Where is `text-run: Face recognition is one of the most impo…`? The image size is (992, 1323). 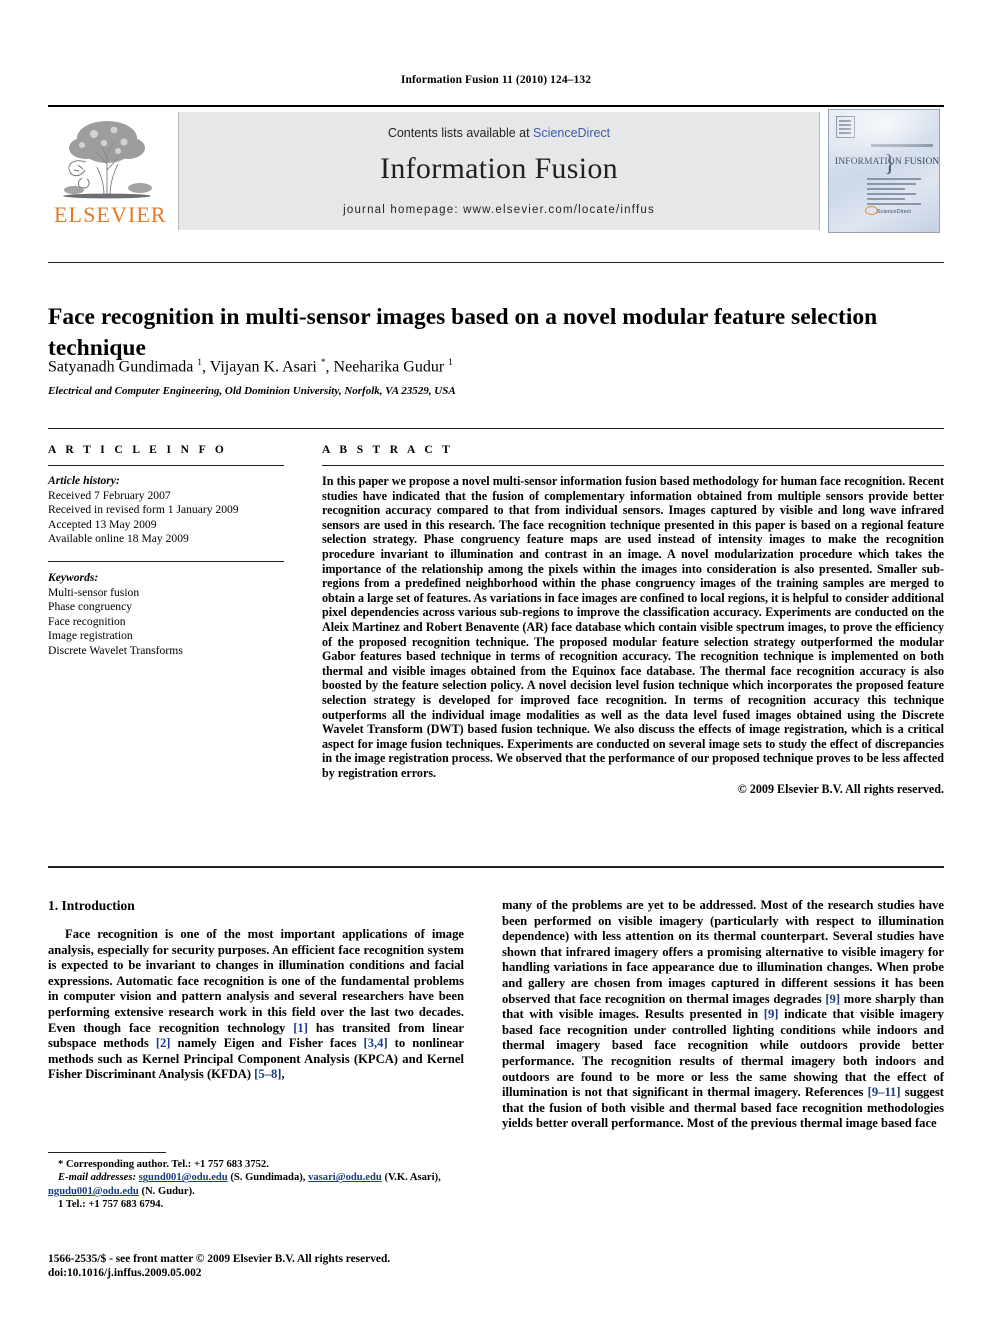
text-run: Face recognition is one of the most impo… is located at coordinates (256, 981).